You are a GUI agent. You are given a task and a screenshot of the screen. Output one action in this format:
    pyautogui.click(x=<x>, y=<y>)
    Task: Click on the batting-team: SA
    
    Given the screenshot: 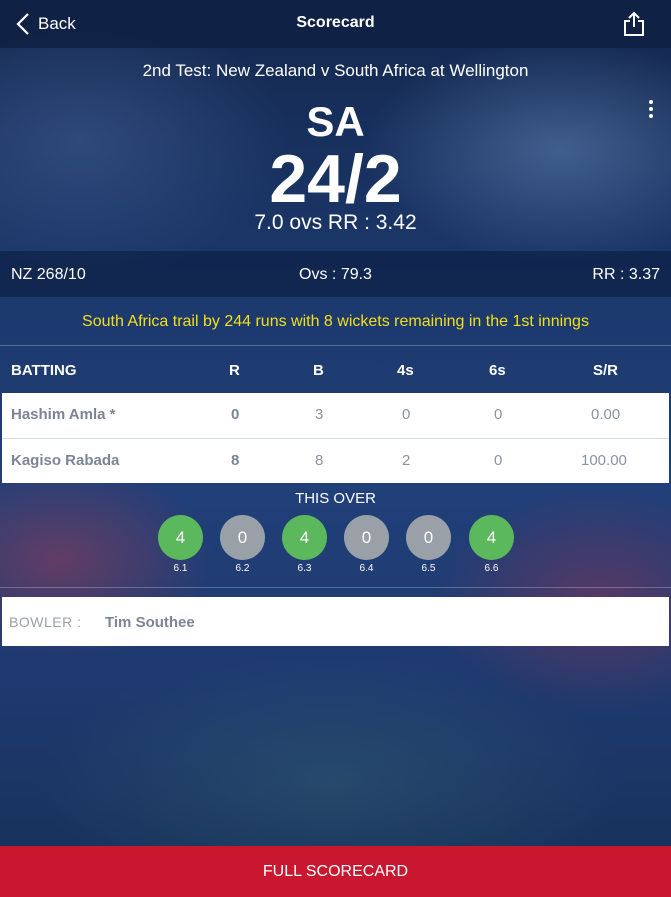 What is the action you would take?
    pyautogui.click(x=335, y=121)
    